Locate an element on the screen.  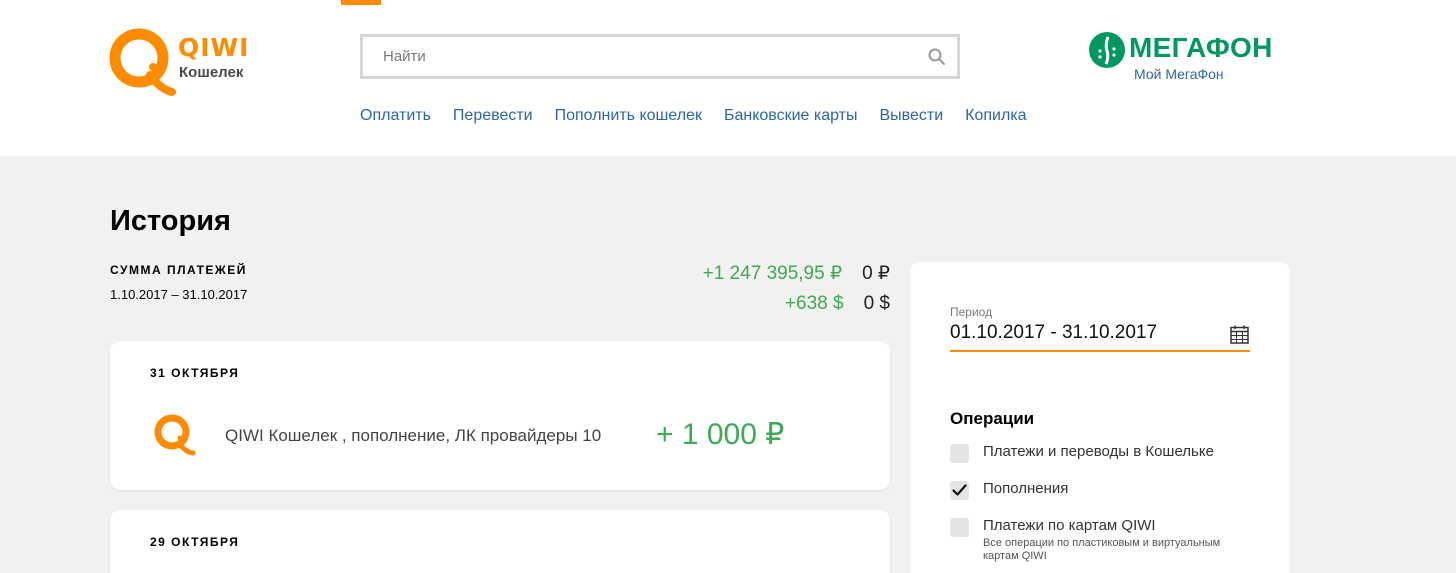
summary-row-usd: +638 $ 0 $ is located at coordinates (837, 304).